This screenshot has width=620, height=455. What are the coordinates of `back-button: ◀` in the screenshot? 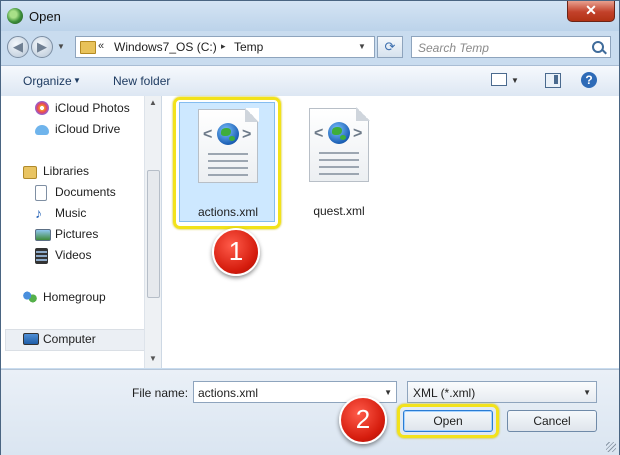 It's located at (18, 47).